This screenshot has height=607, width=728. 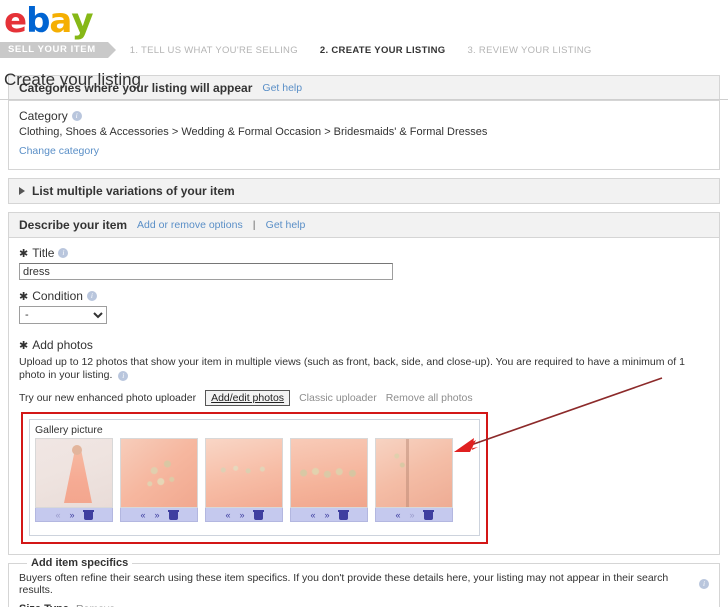 I want to click on title-field-label-row: ✱ Title i, so click(x=364, y=253).